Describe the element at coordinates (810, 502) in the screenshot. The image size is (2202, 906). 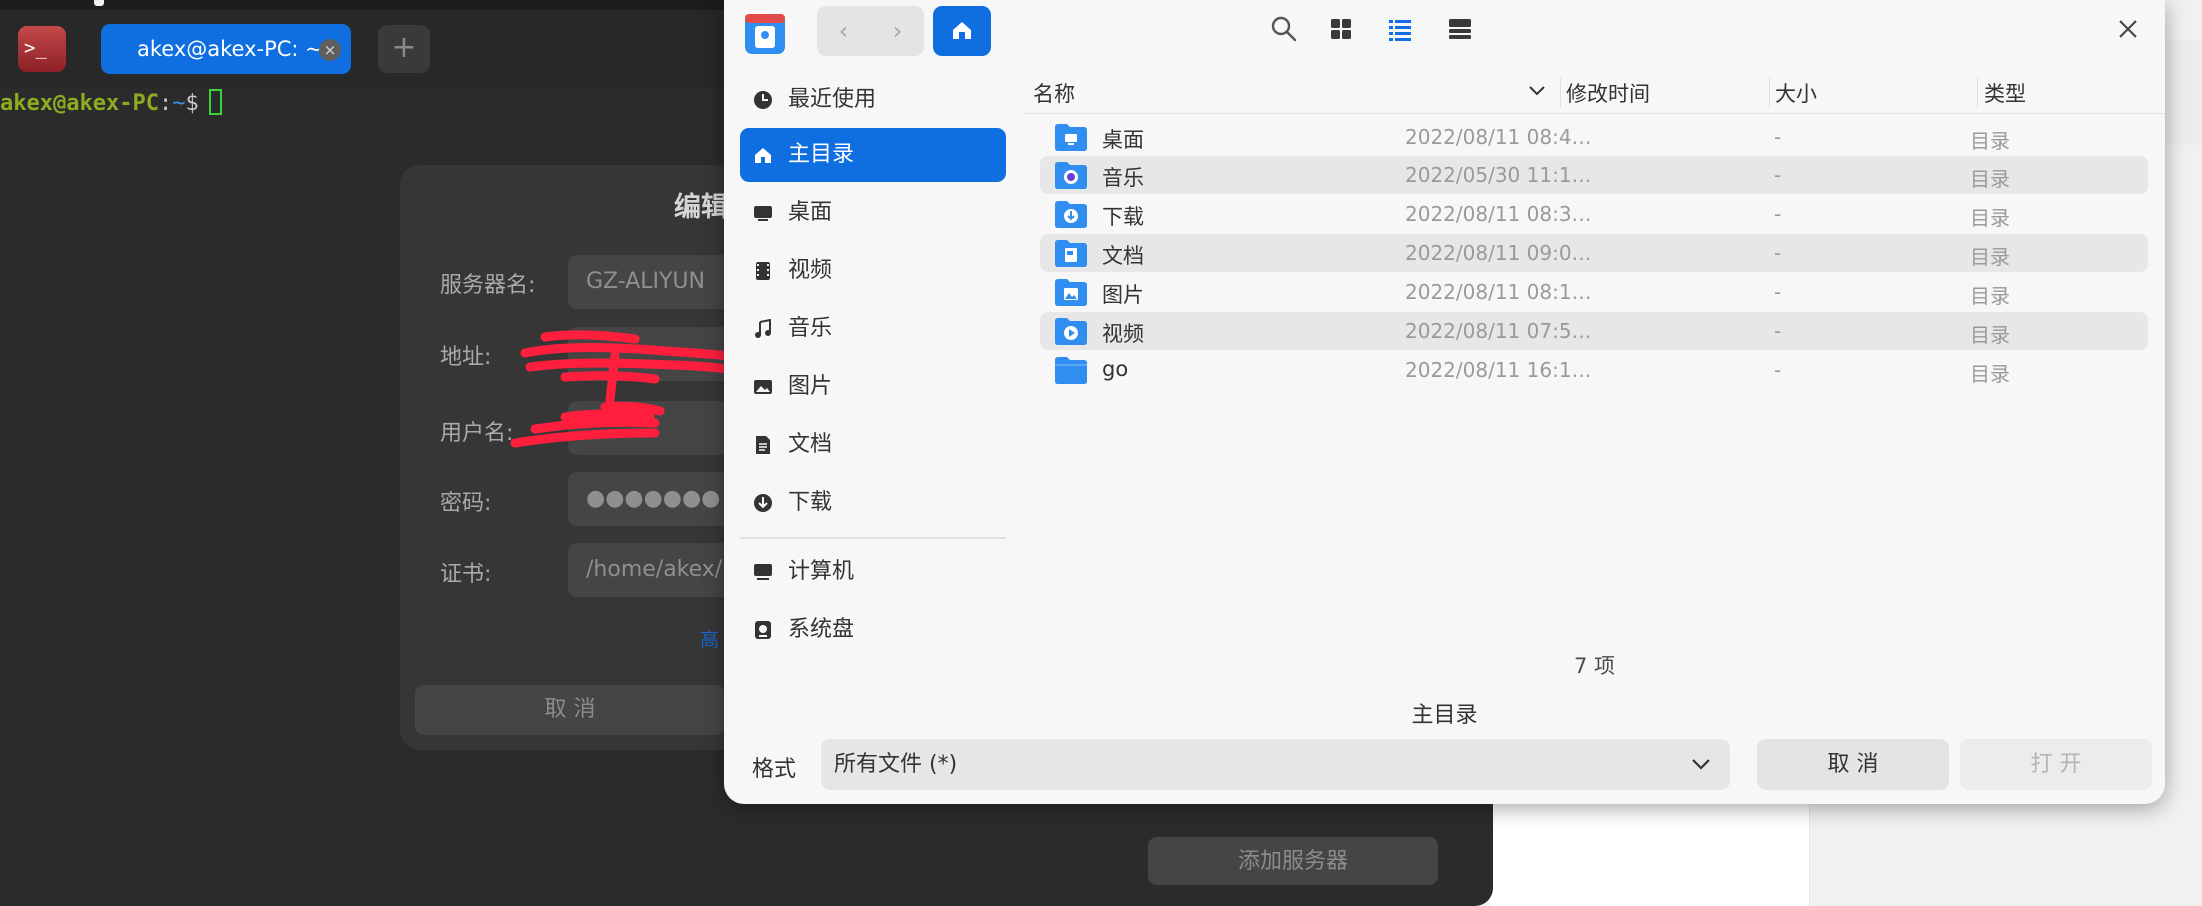
I see `sidebar-label: 下载` at that location.